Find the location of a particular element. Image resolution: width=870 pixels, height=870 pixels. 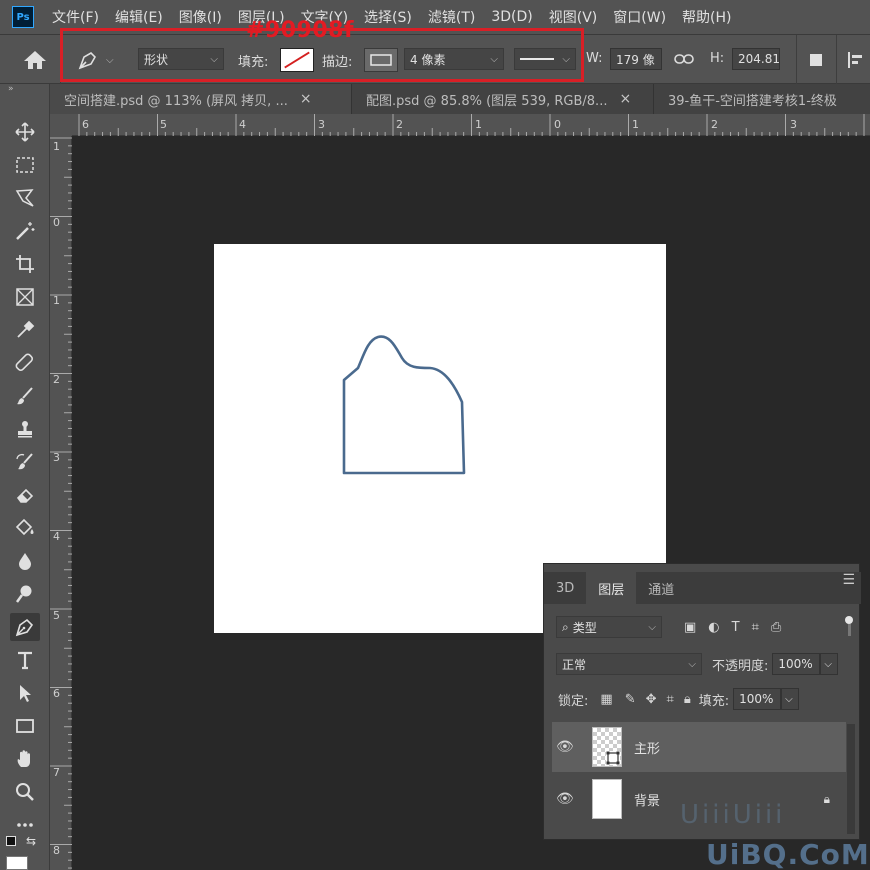

path-alignment-button is located at coordinates (856, 60).